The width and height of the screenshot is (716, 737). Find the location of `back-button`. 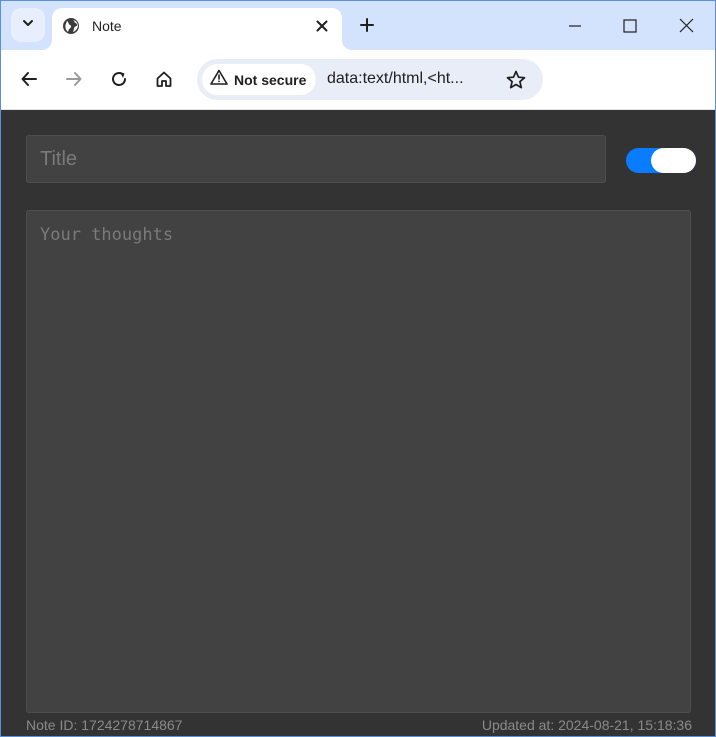

back-button is located at coordinates (29, 79).